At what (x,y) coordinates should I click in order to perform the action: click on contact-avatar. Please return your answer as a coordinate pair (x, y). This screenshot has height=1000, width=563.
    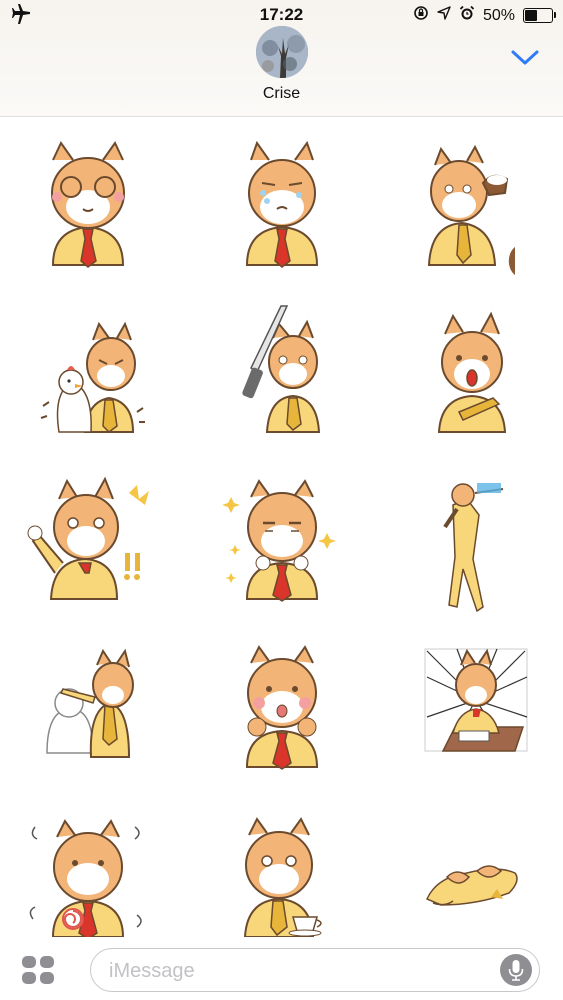
    Looking at the image, I should click on (281, 52).